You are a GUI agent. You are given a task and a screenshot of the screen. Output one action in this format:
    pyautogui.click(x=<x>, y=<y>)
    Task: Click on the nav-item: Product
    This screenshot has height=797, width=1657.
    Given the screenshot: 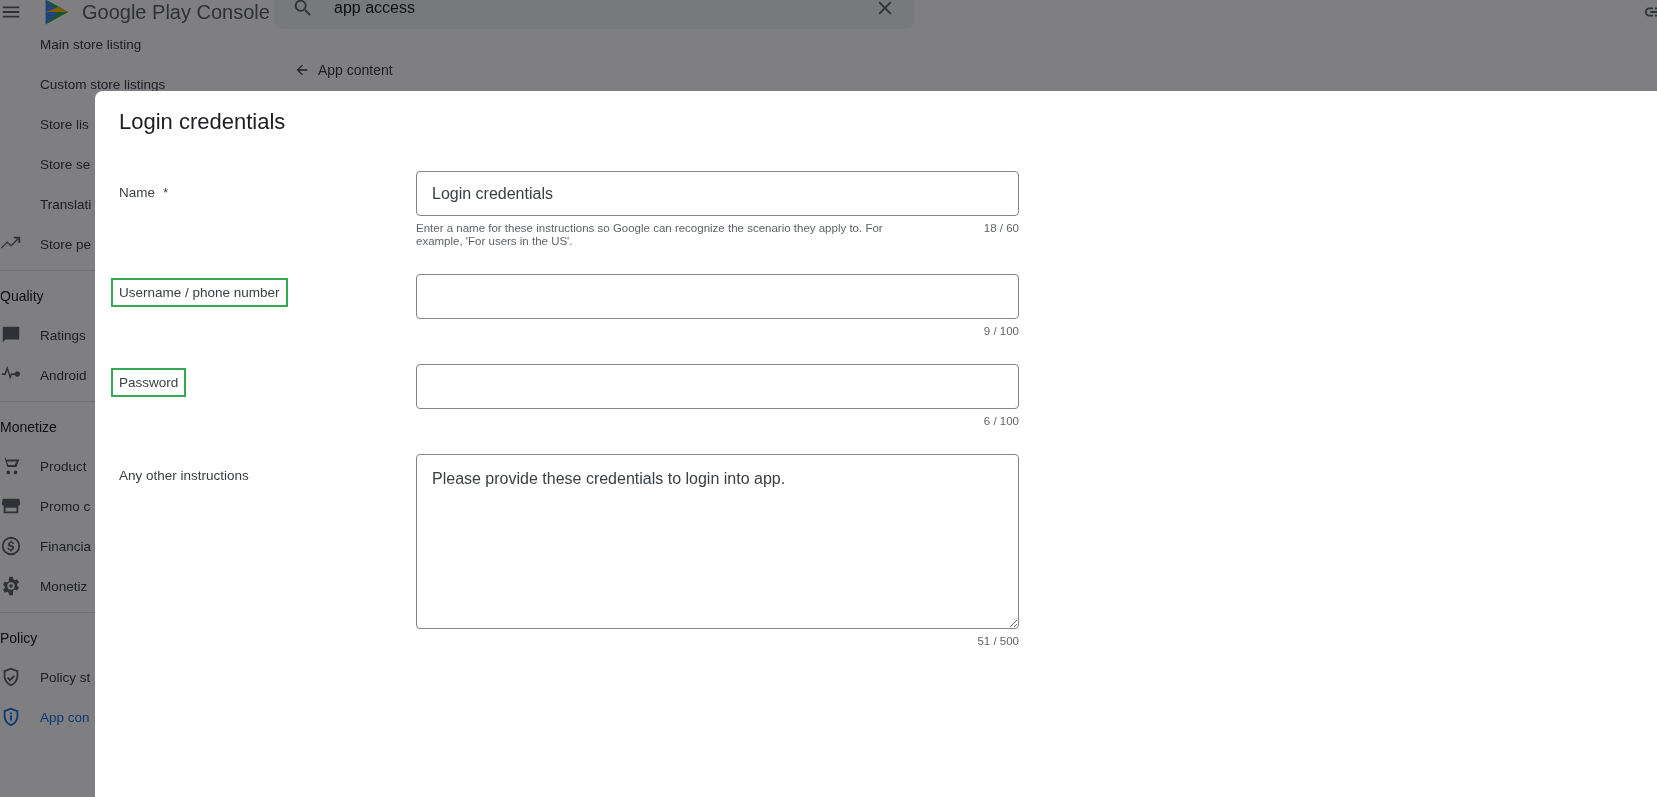 What is the action you would take?
    pyautogui.click(x=63, y=466)
    